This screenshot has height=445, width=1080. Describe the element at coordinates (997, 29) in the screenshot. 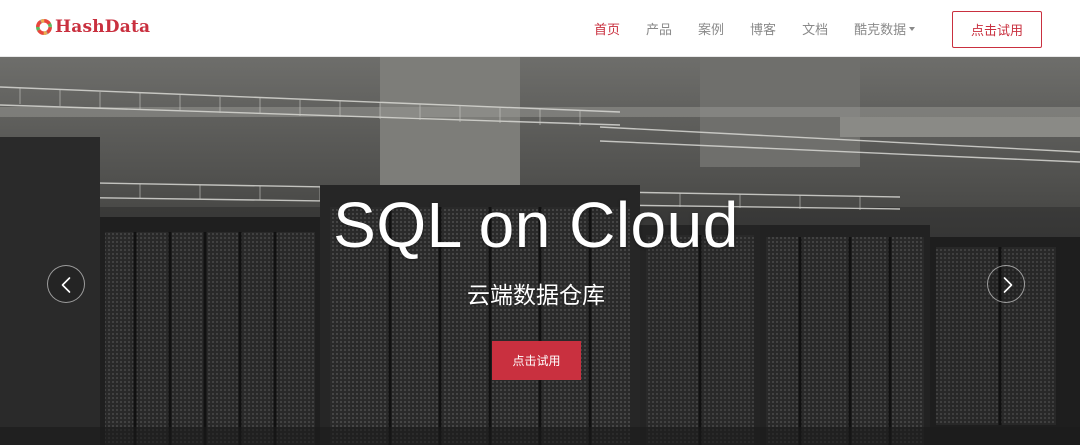

I see `header-trial-button: 点击试用` at that location.